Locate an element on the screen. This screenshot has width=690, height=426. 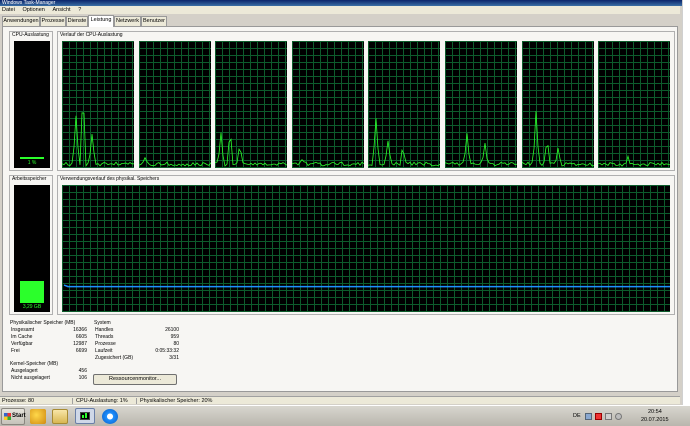
clock-time: 20:54 is located at coordinates (655, 412).